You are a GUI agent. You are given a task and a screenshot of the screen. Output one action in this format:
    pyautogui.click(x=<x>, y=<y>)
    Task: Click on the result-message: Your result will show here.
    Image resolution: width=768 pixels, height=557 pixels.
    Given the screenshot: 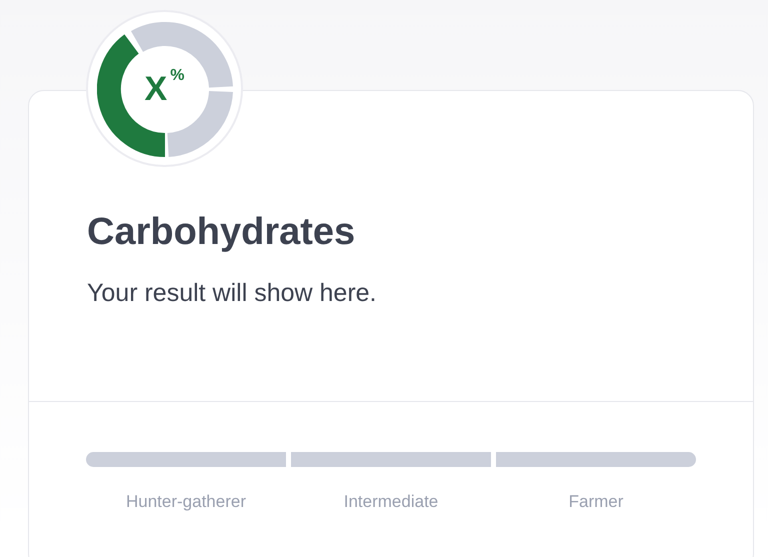 What is the action you would take?
    pyautogui.click(x=232, y=293)
    